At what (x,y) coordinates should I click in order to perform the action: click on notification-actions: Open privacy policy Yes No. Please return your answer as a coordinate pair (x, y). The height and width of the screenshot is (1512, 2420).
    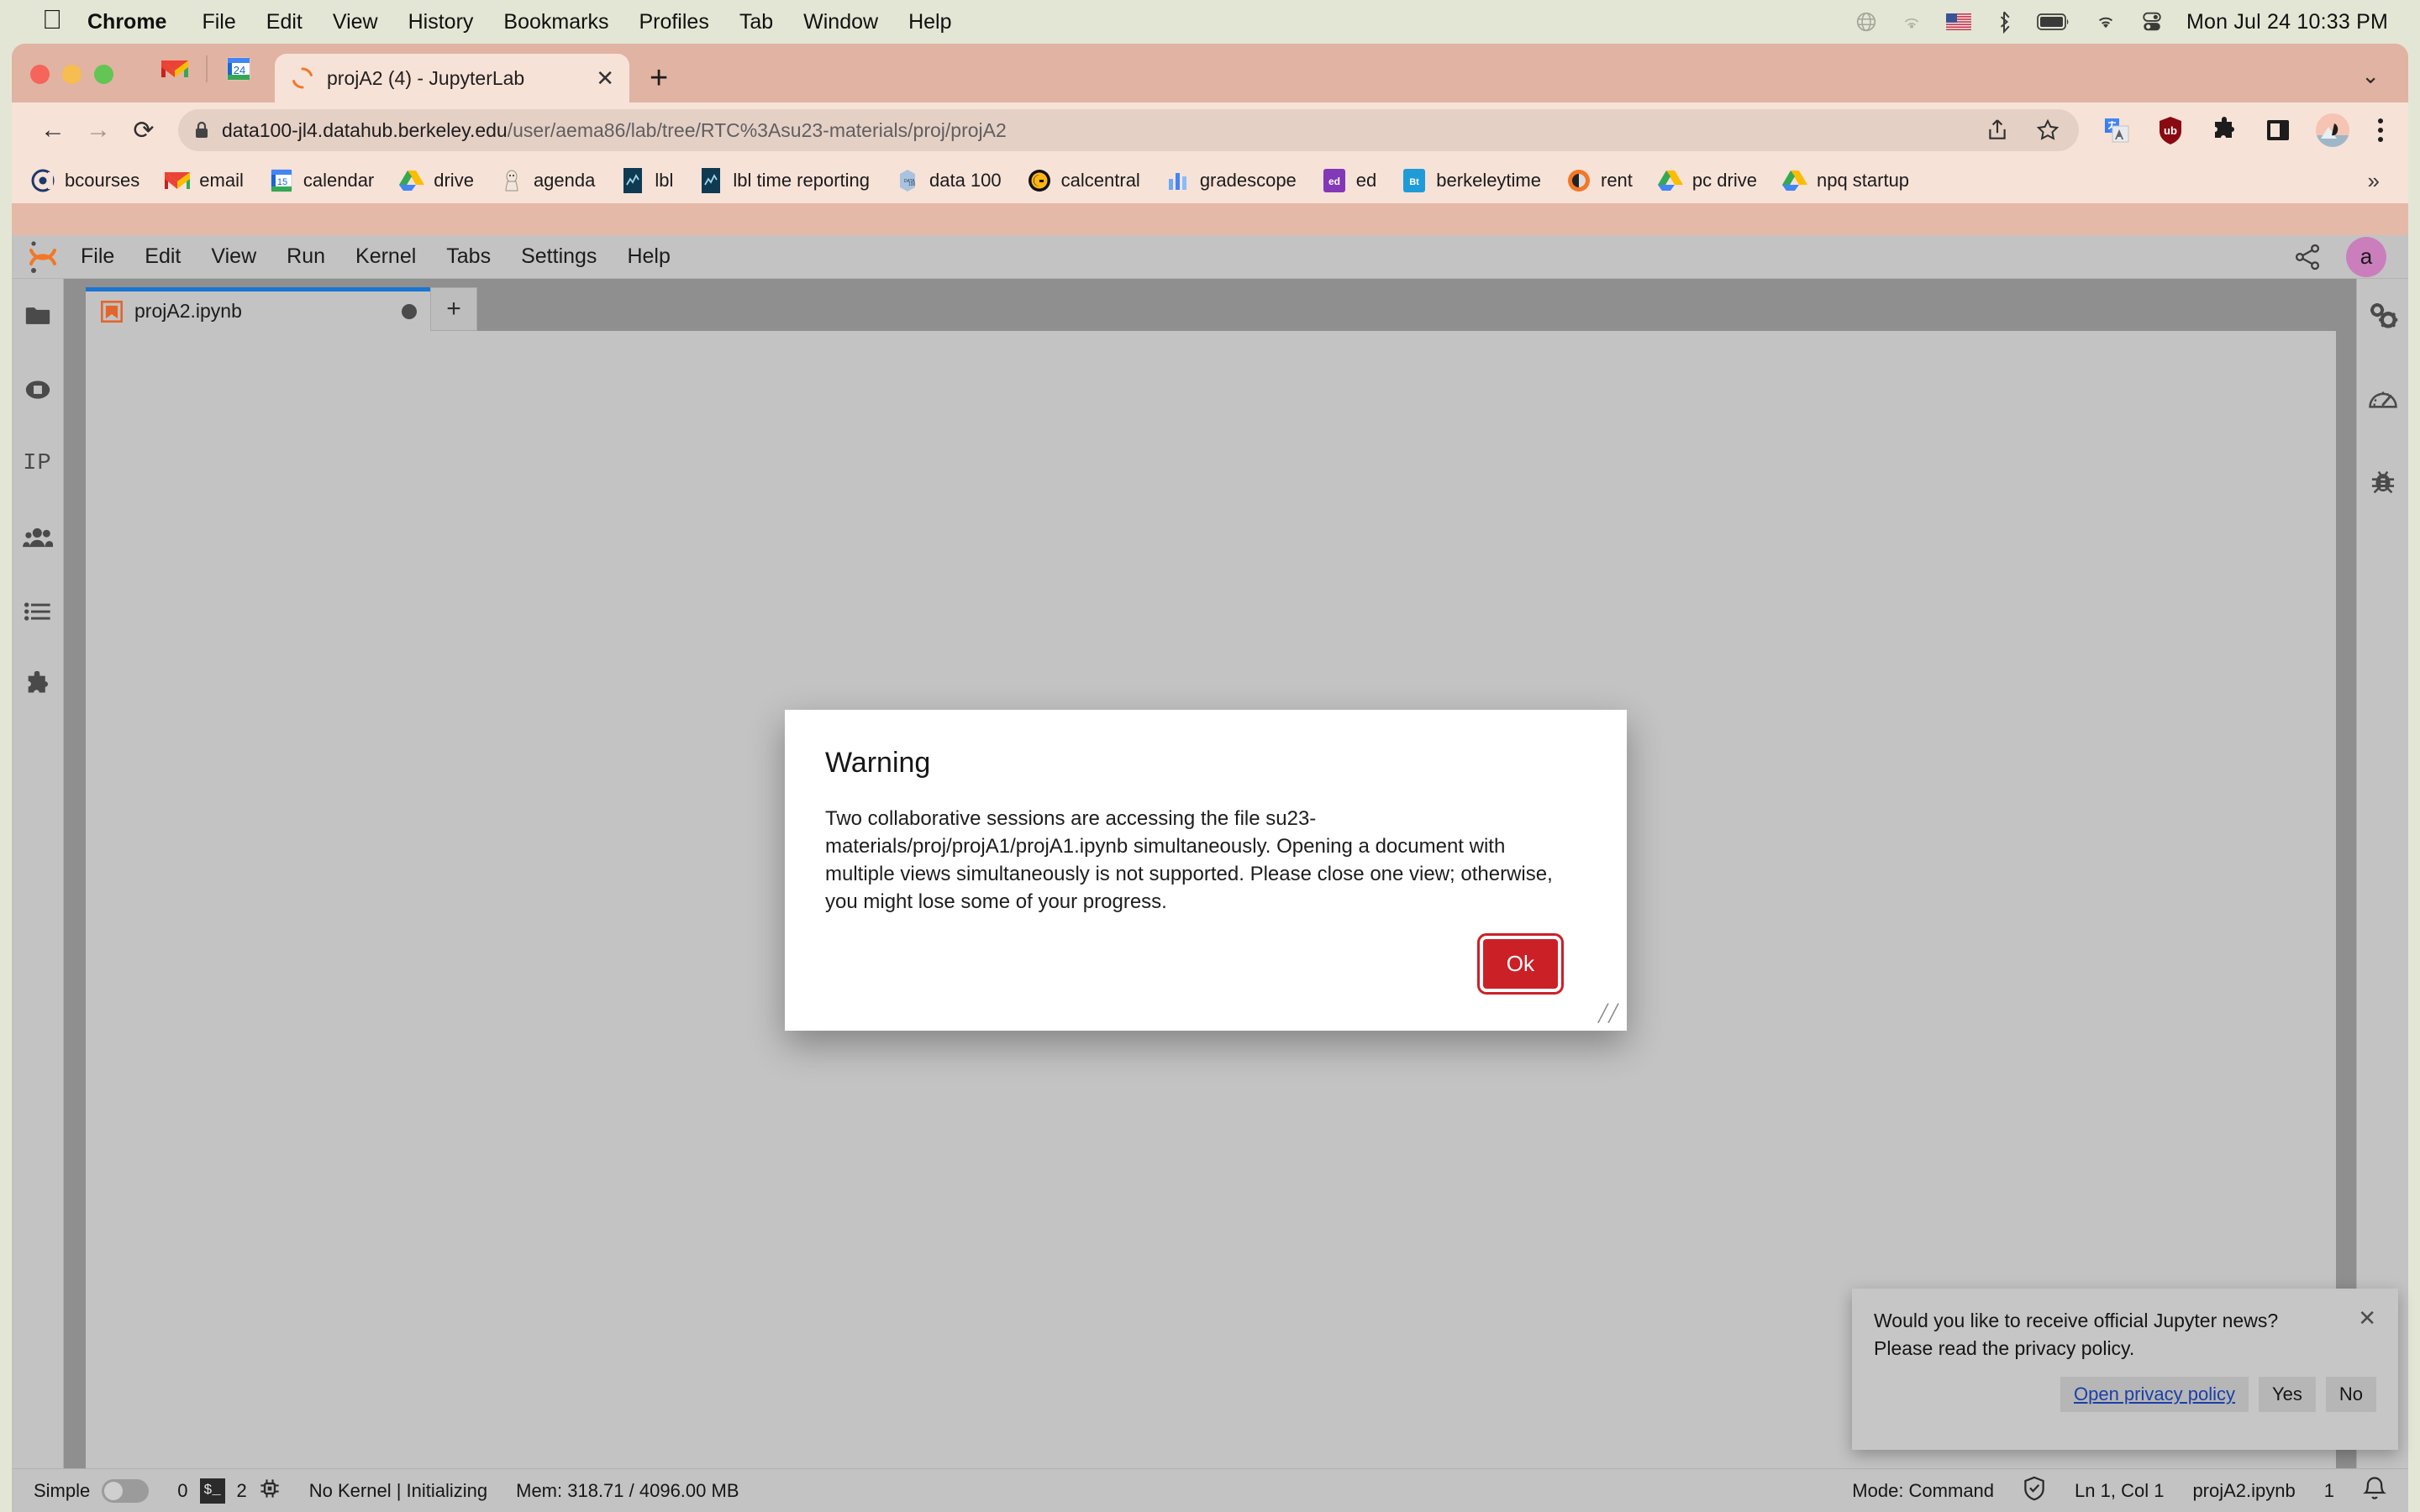
    Looking at the image, I should click on (2125, 1395).